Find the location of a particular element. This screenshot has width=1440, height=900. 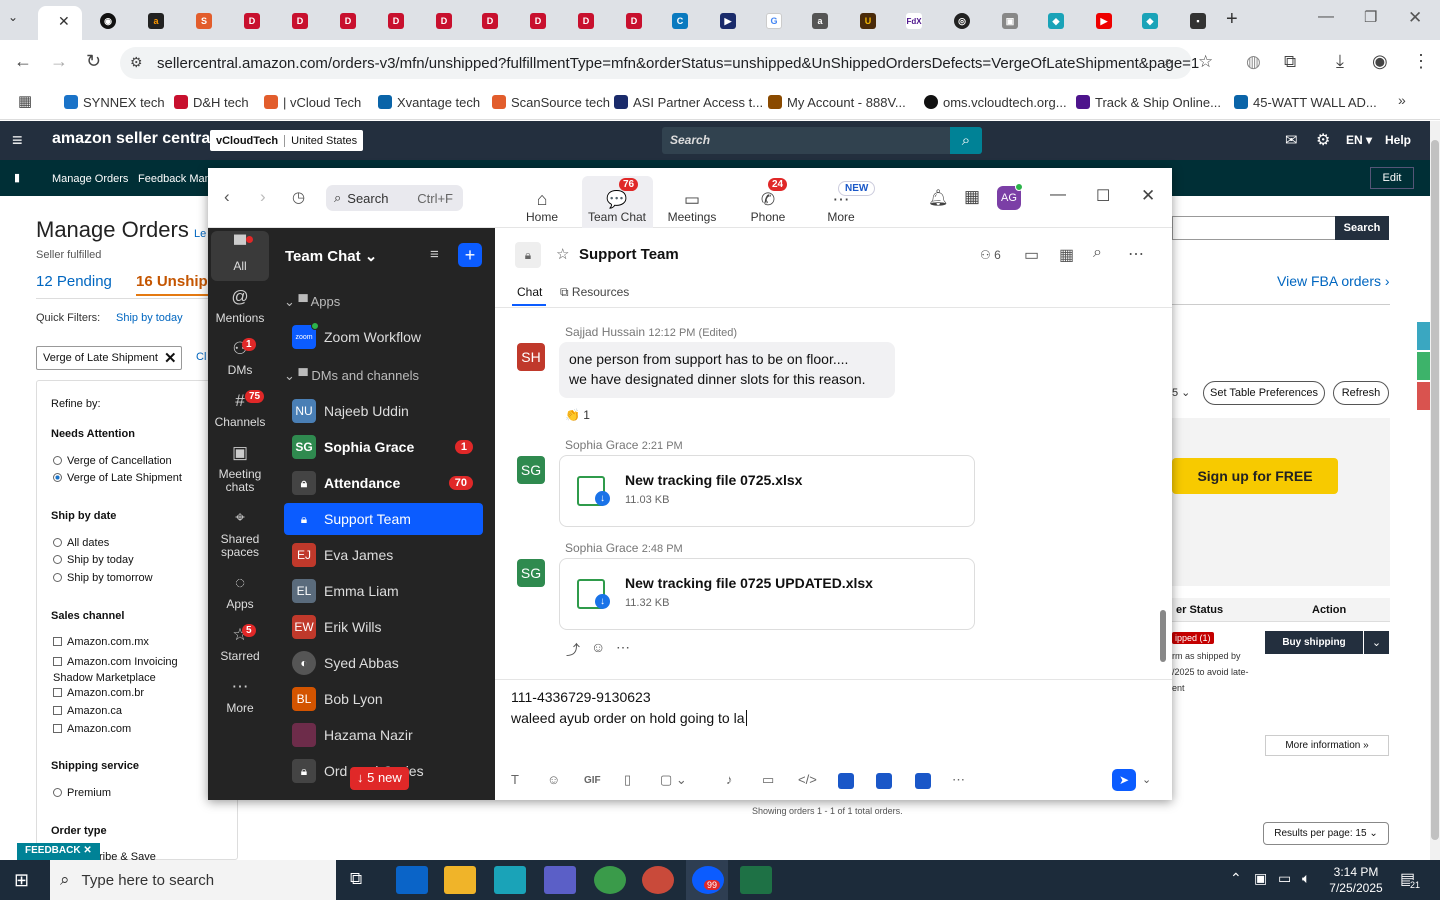

new-chat-plus-icon: + is located at coordinates (470, 255).